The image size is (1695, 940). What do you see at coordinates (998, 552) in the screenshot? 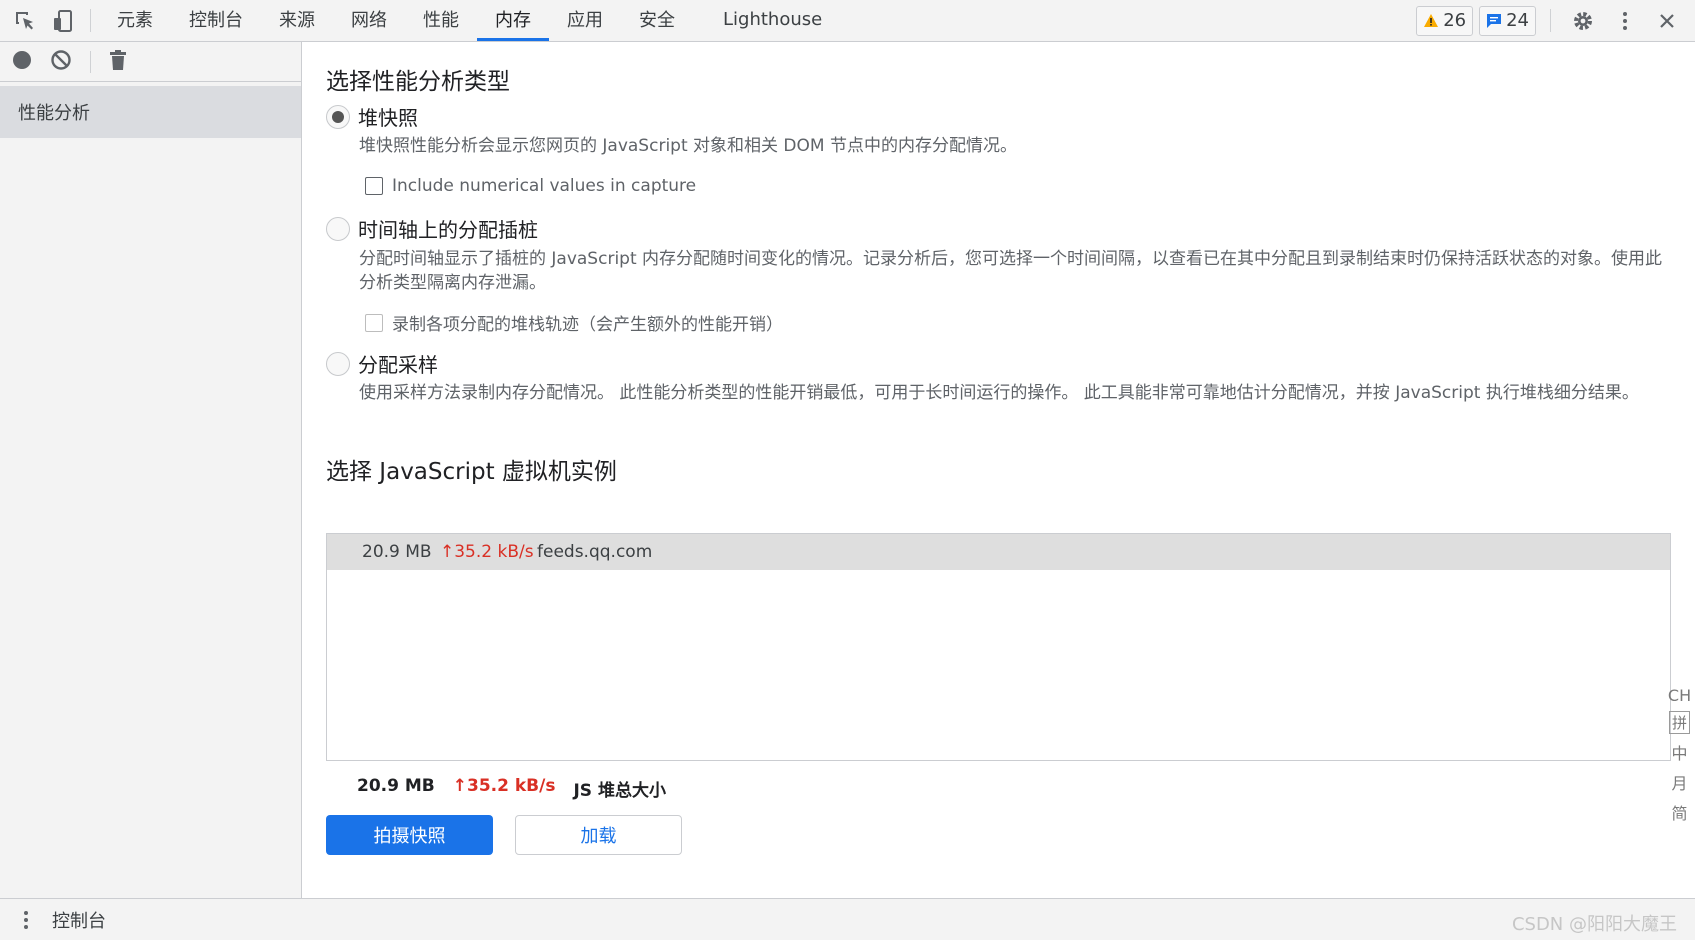
I see `vm-instance-row: 20.9 MB ↑35.2 kB/s feeds.qq.com` at bounding box center [998, 552].